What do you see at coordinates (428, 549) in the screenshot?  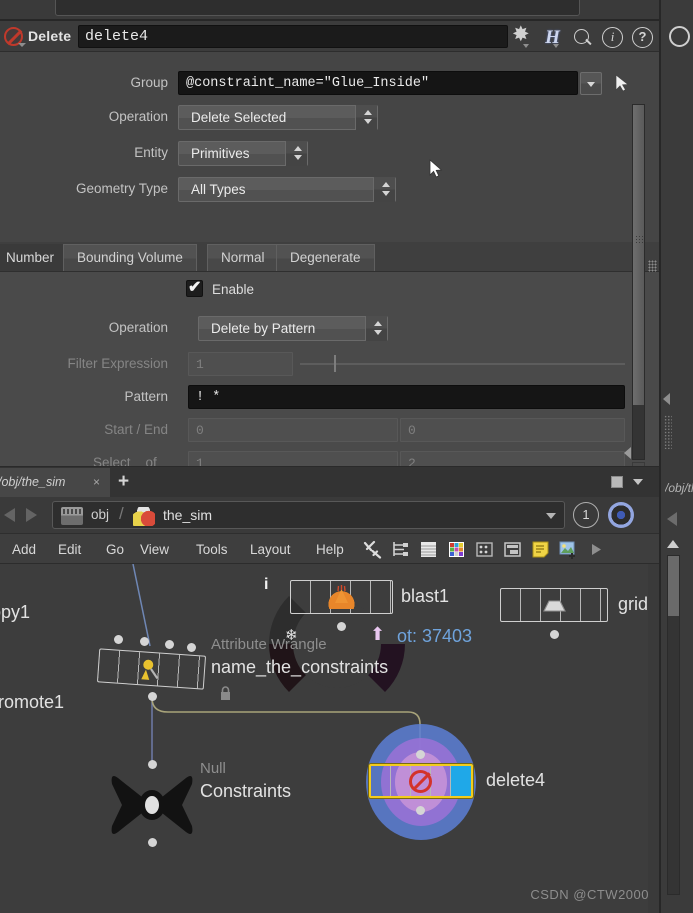 I see `list-layers-icon` at bounding box center [428, 549].